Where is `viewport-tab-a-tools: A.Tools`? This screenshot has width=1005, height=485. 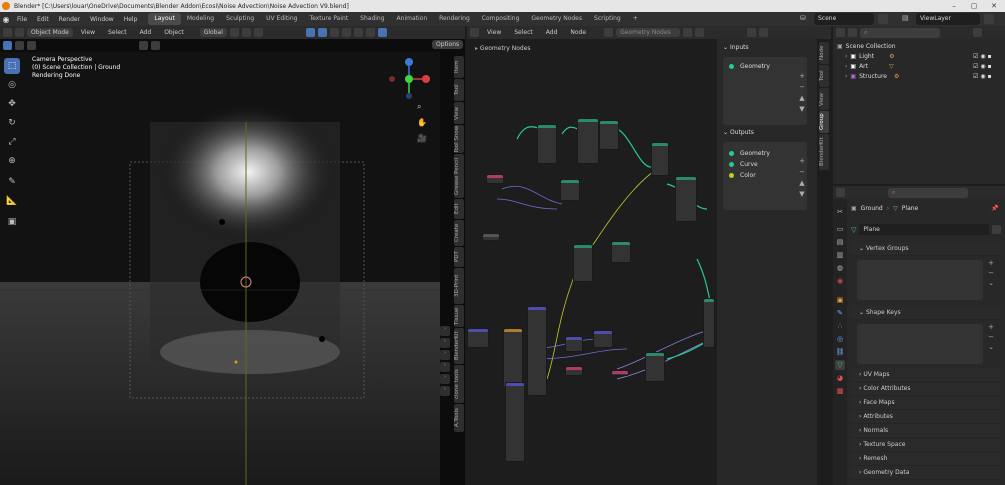
viewport-tab-a-tools: A.Tools is located at coordinates (459, 418).